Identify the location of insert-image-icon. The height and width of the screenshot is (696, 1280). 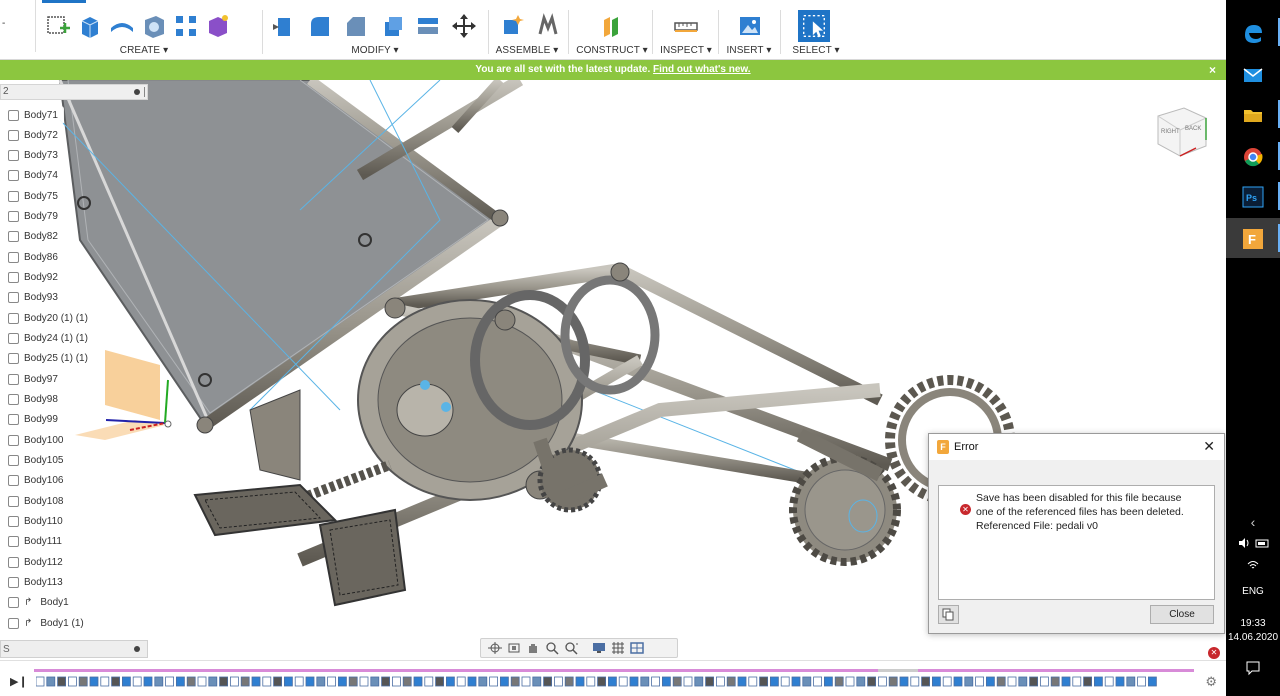
(750, 26).